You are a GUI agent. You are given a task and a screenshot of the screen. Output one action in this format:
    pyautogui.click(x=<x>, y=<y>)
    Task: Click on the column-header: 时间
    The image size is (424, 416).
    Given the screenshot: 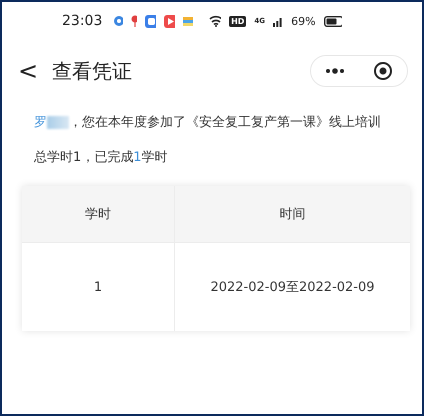 What is the action you would take?
    pyautogui.click(x=292, y=214)
    